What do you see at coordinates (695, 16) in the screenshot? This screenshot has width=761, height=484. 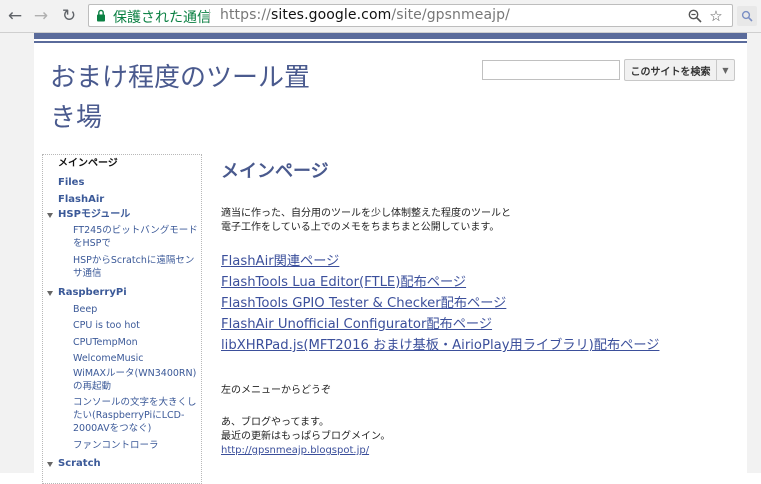 I see `zoom-icon` at bounding box center [695, 16].